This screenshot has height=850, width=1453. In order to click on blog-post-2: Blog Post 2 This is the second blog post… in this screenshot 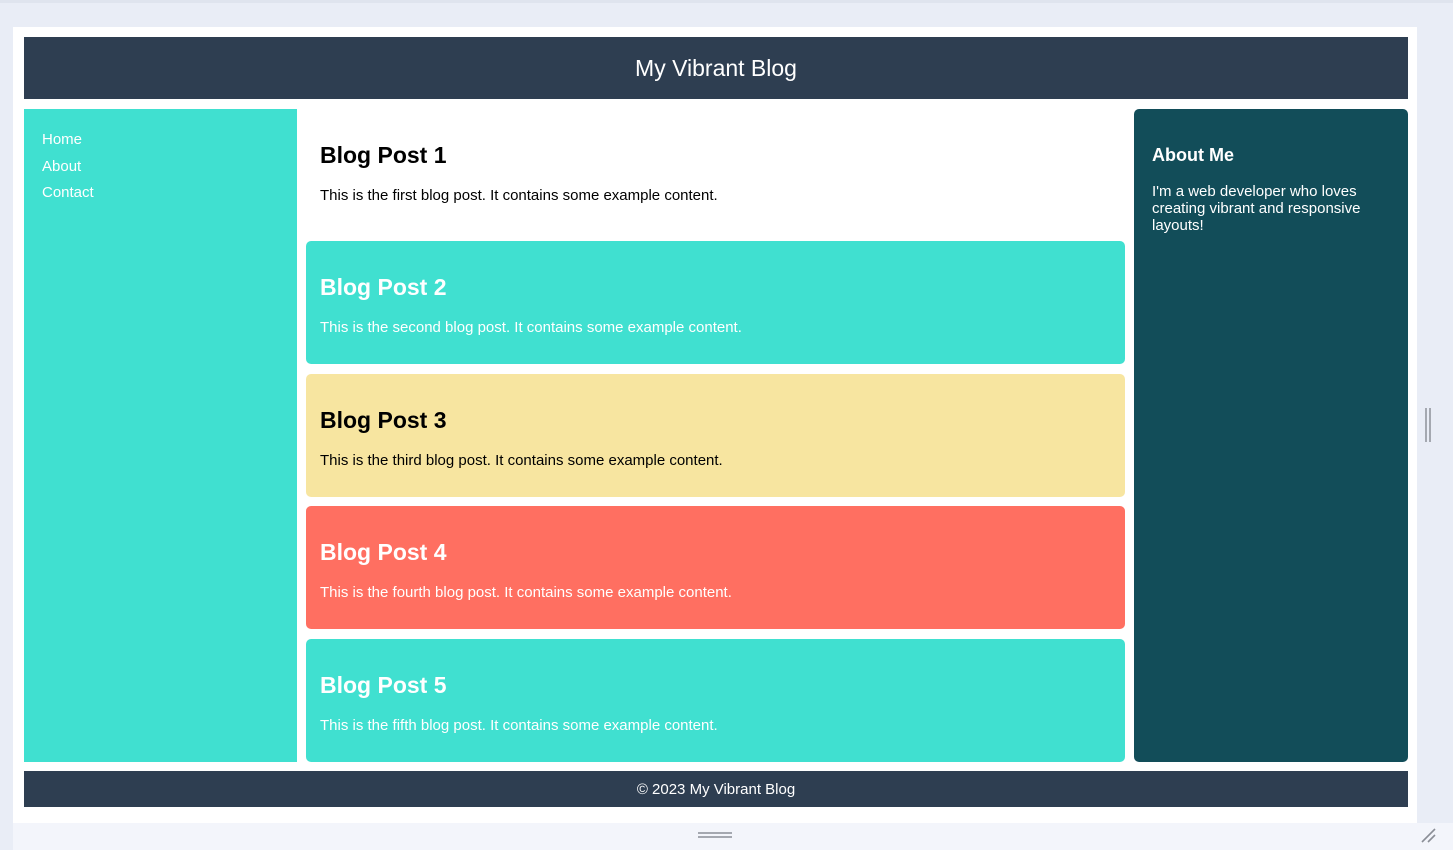, I will do `click(715, 302)`.